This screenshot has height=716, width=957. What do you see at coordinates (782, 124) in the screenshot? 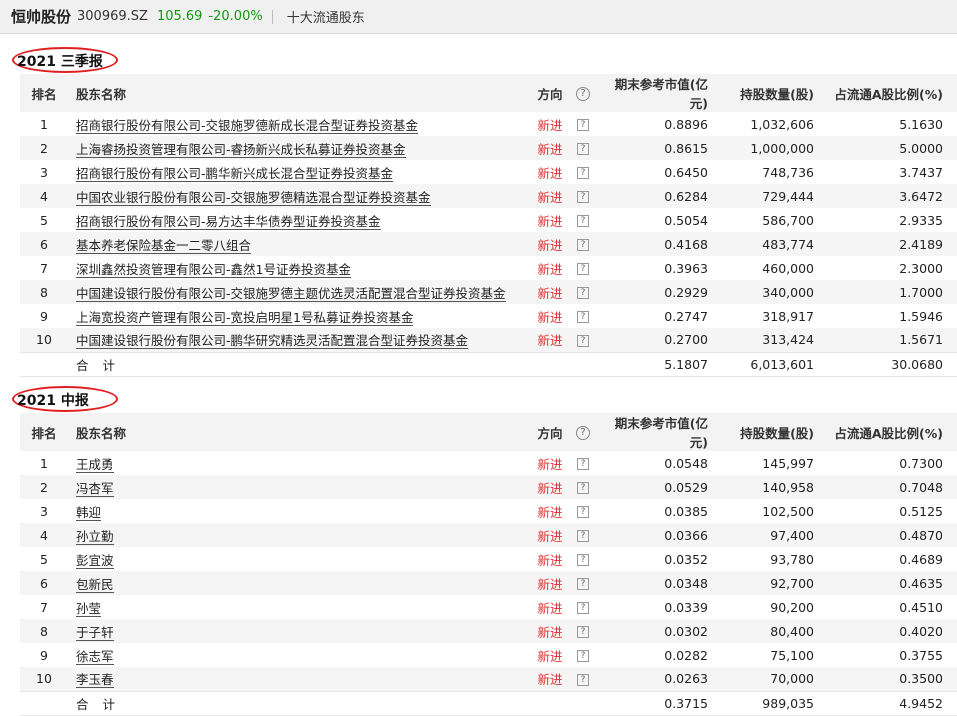
I see `holdings-cell: 1,032,606` at bounding box center [782, 124].